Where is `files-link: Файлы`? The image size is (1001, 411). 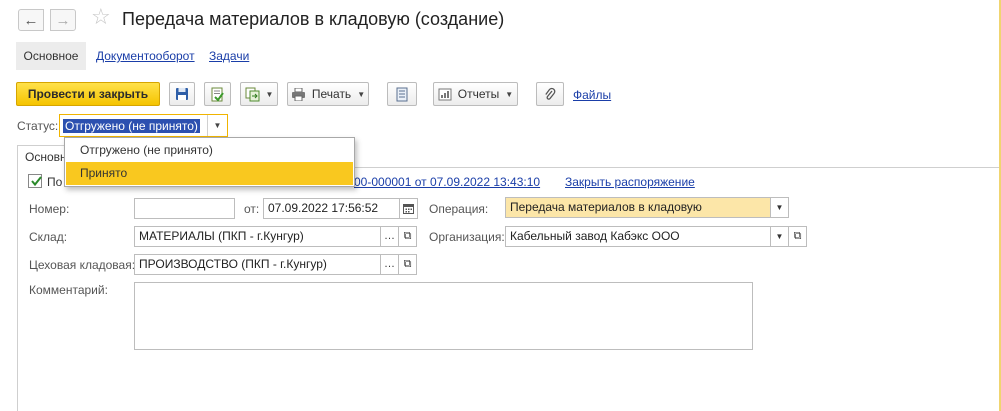 files-link: Файлы is located at coordinates (592, 95).